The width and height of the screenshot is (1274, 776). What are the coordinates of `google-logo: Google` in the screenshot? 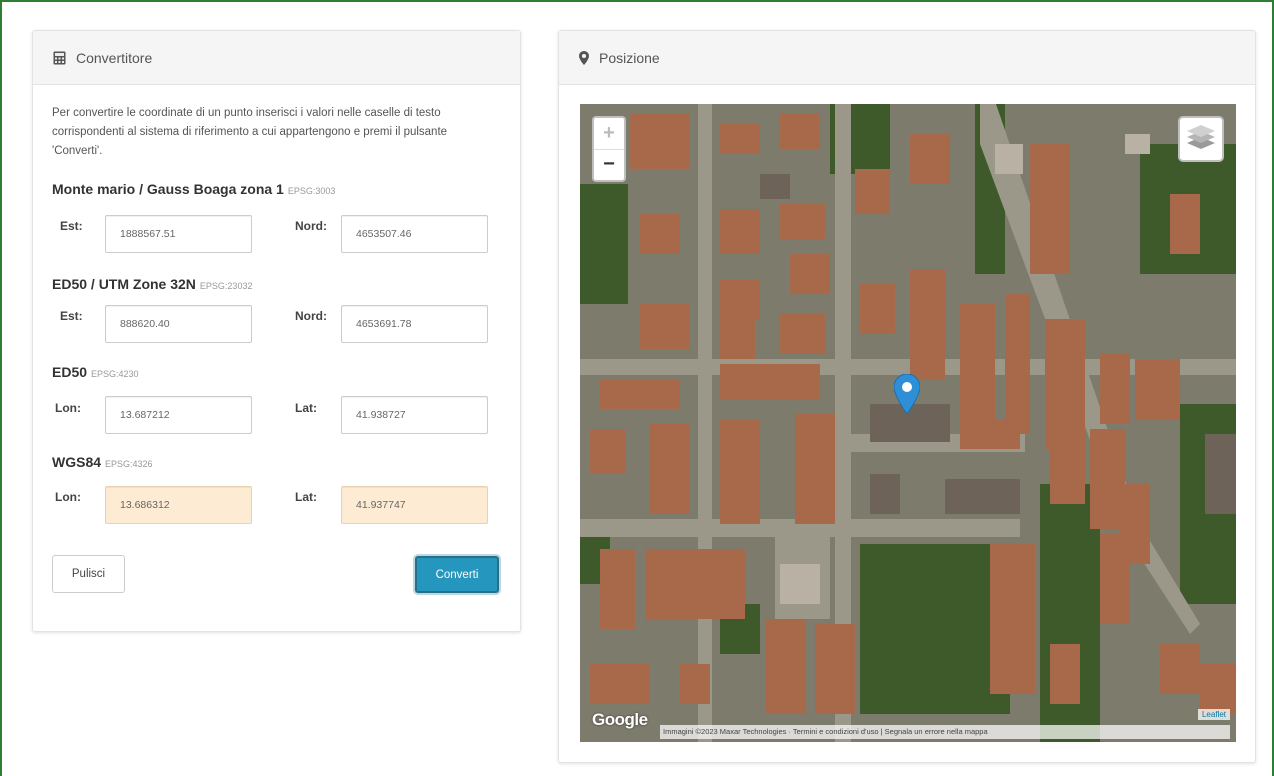 It's located at (620, 719).